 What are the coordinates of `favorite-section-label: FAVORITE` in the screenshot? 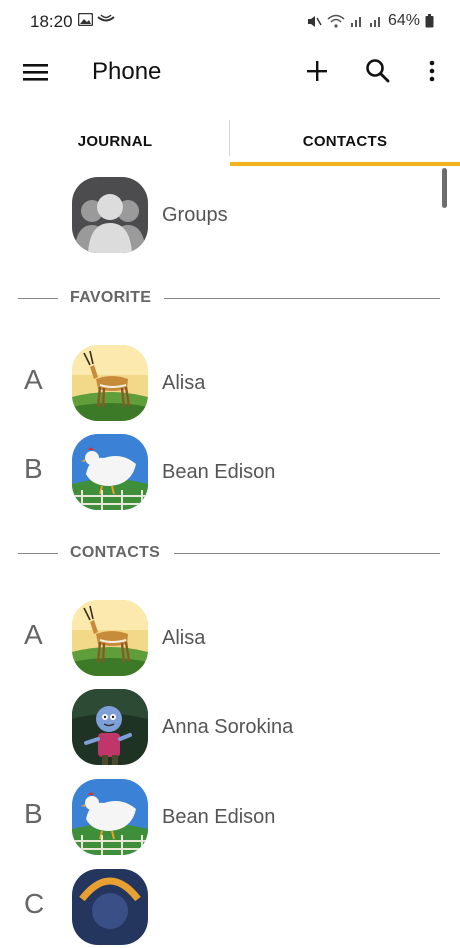 It's located at (111, 297).